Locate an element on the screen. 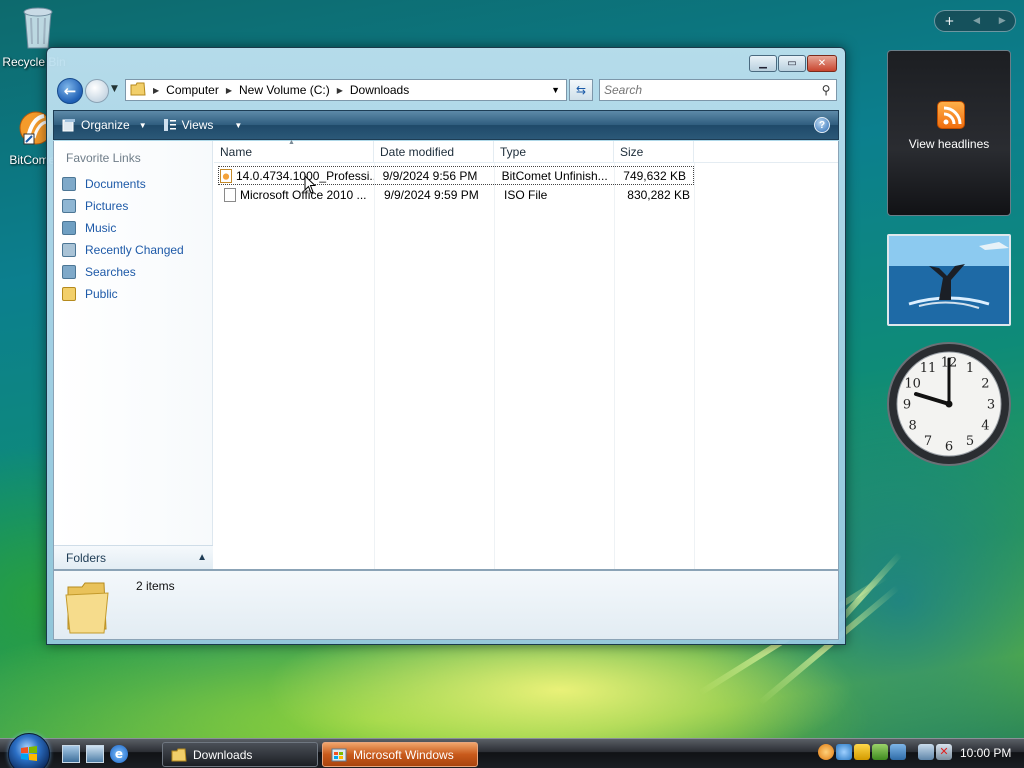  switch-windows-icon is located at coordinates (95, 754).